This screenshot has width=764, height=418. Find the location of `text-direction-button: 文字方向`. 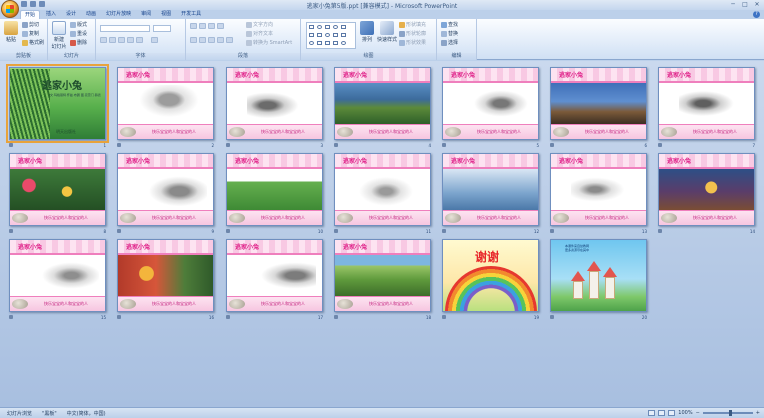

text-direction-button: 文字方向 is located at coordinates (259, 24).